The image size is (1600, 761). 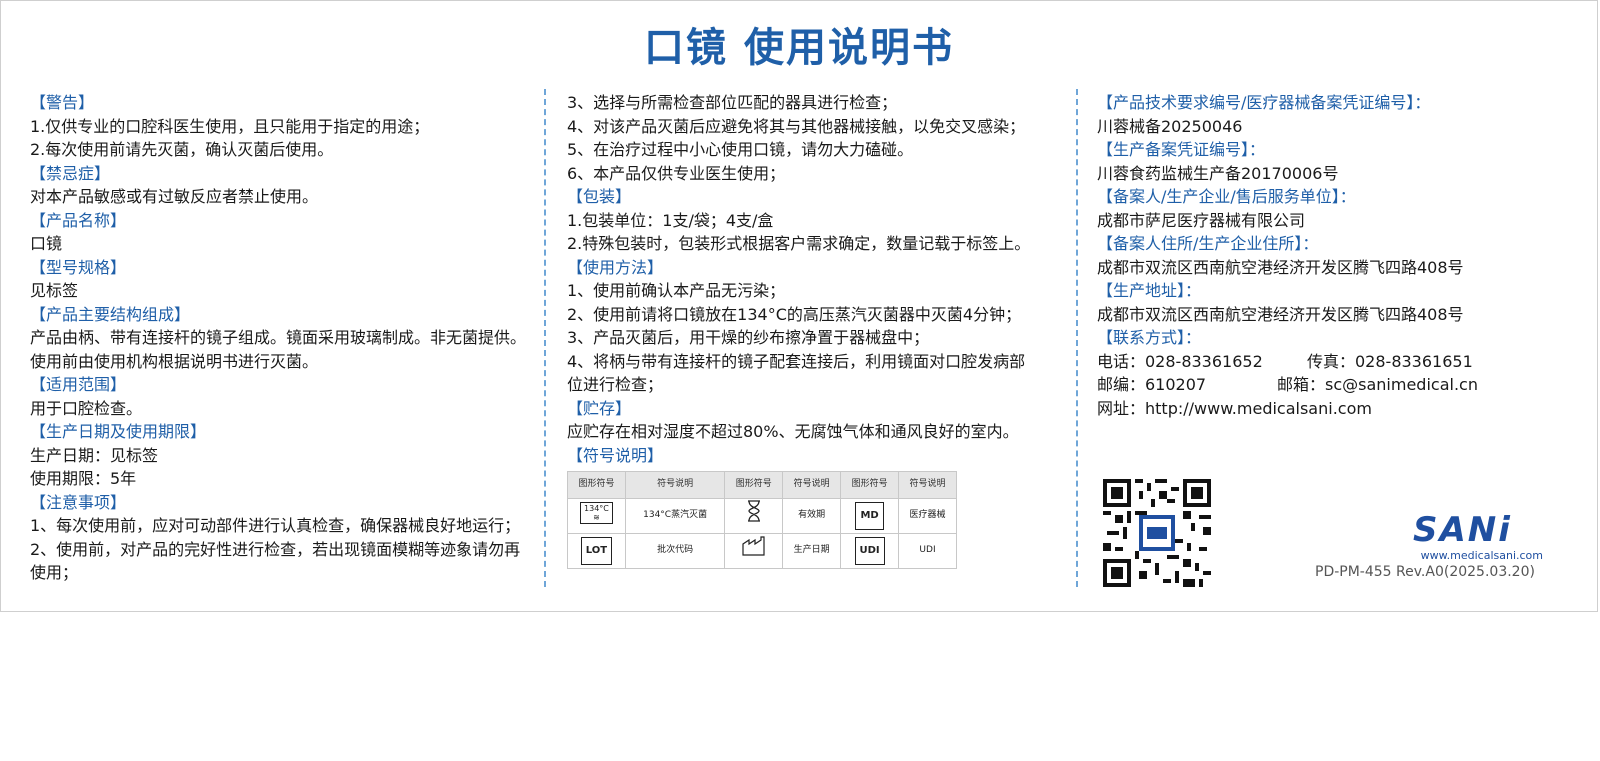 What do you see at coordinates (1234, 408) in the screenshot?
I see `website-text: 网址：http://www.medicalsani.com` at bounding box center [1234, 408].